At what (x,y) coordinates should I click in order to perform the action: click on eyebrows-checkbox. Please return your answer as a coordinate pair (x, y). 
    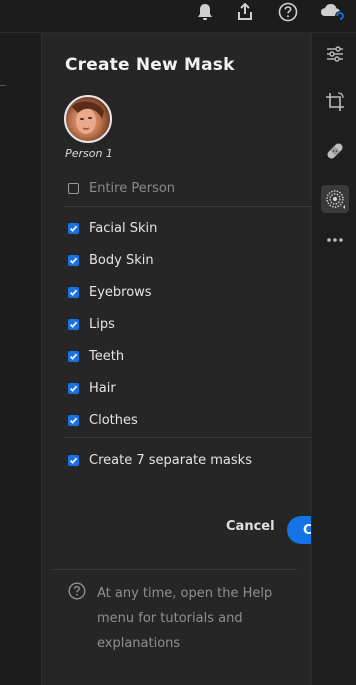
    Looking at the image, I should click on (73, 292).